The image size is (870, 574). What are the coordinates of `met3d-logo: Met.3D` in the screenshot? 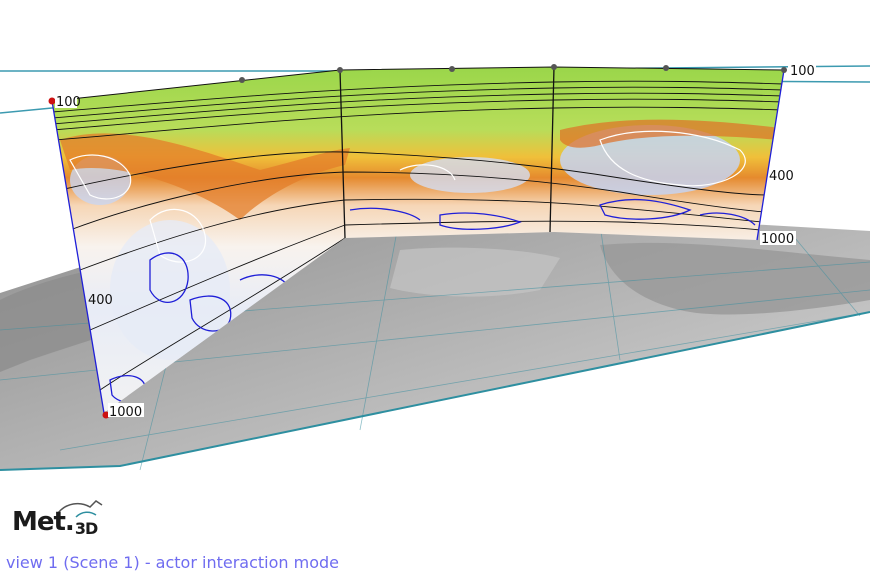 It's located at (55, 522).